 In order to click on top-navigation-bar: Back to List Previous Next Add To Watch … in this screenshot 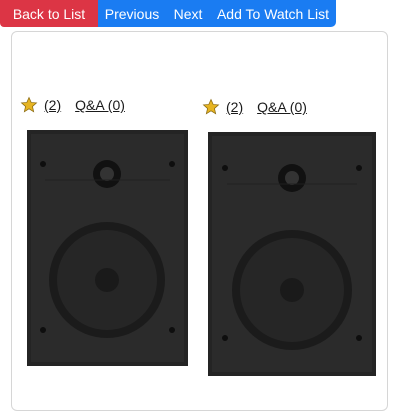, I will do `click(168, 13)`.